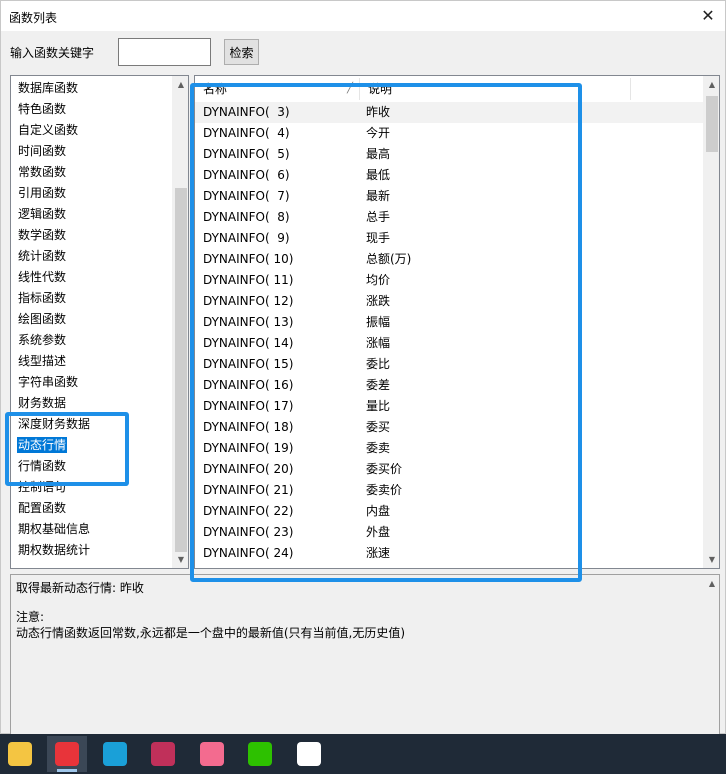  What do you see at coordinates (495, 89) in the screenshot?
I see `column-header-description: 说明` at bounding box center [495, 89].